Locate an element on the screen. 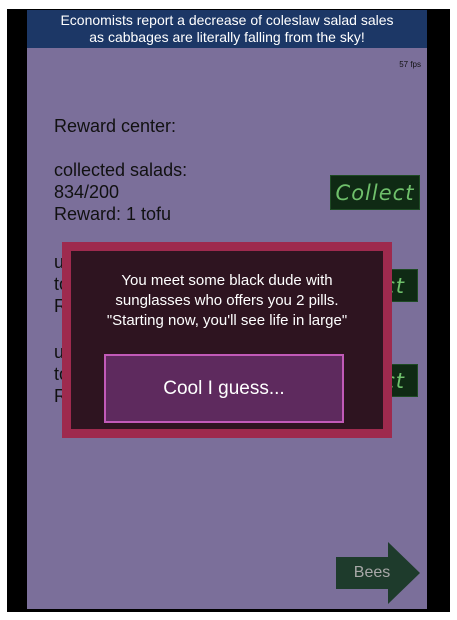  reward-center-title: Reward center: is located at coordinates (115, 126).